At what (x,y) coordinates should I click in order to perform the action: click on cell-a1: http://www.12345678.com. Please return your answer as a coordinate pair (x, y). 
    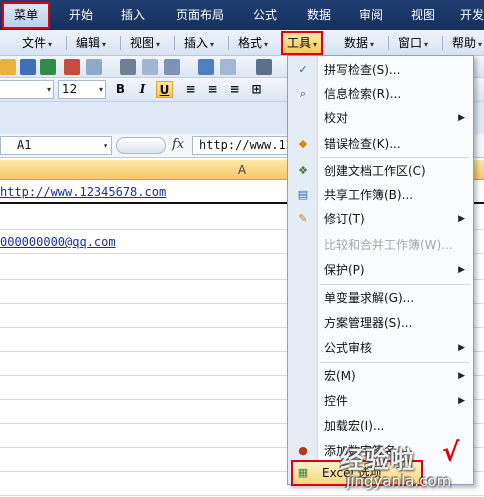
    Looking at the image, I should click on (83, 192).